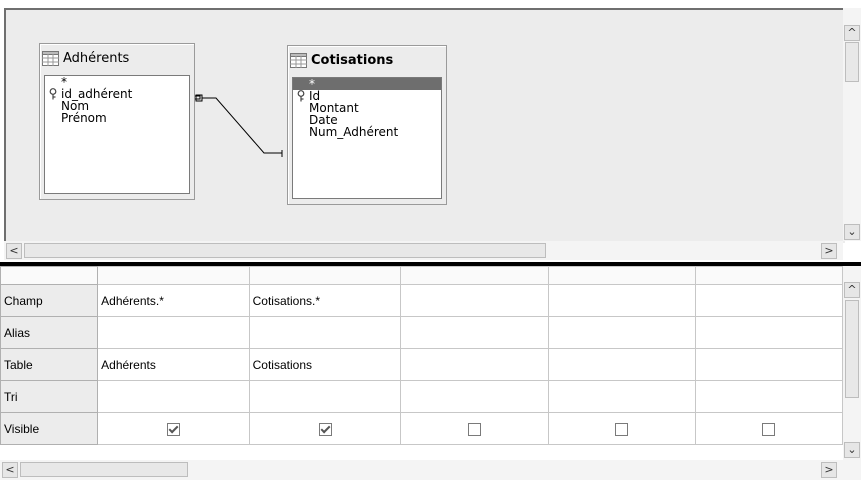 Image resolution: width=861 pixels, height=480 pixels. Describe the element at coordinates (367, 132) in the screenshot. I see `field-item: Num_Adhérent` at that location.